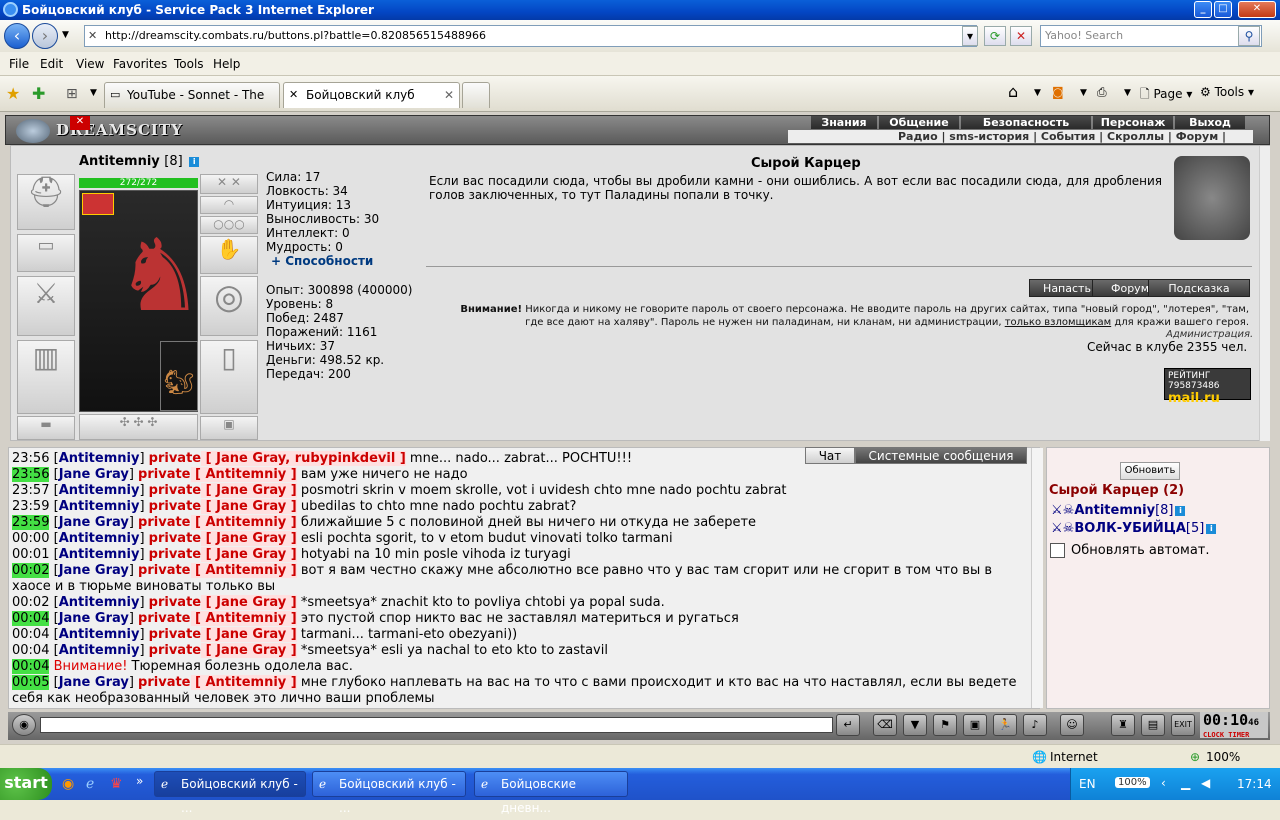 The height and width of the screenshot is (820, 1280). What do you see at coordinates (98, 204) in the screenshot?
I see `effect-icon` at bounding box center [98, 204].